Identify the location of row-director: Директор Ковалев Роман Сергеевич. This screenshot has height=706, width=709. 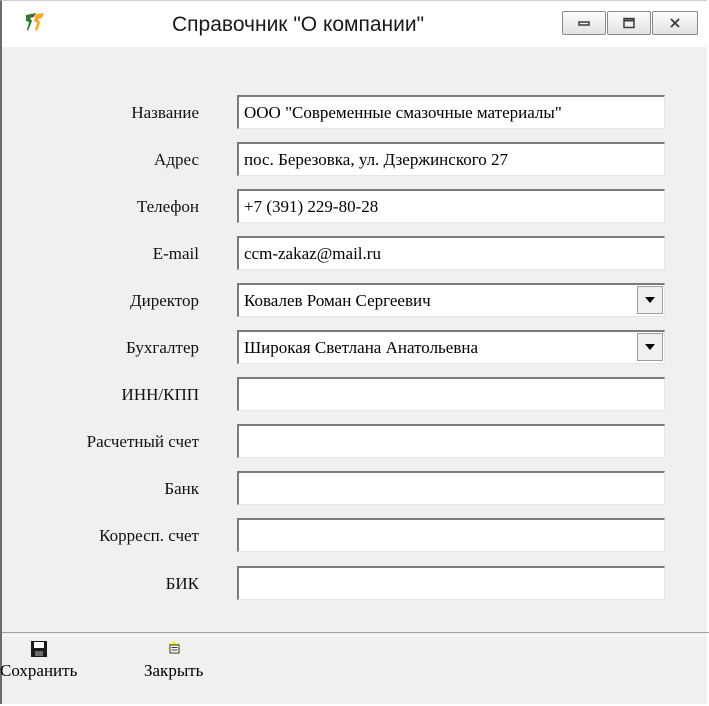
(352, 301).